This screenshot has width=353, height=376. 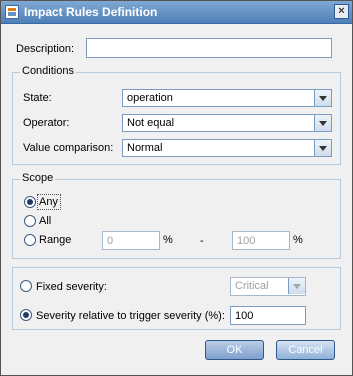 What do you see at coordinates (45, 49) in the screenshot?
I see `description-label: Description:` at bounding box center [45, 49].